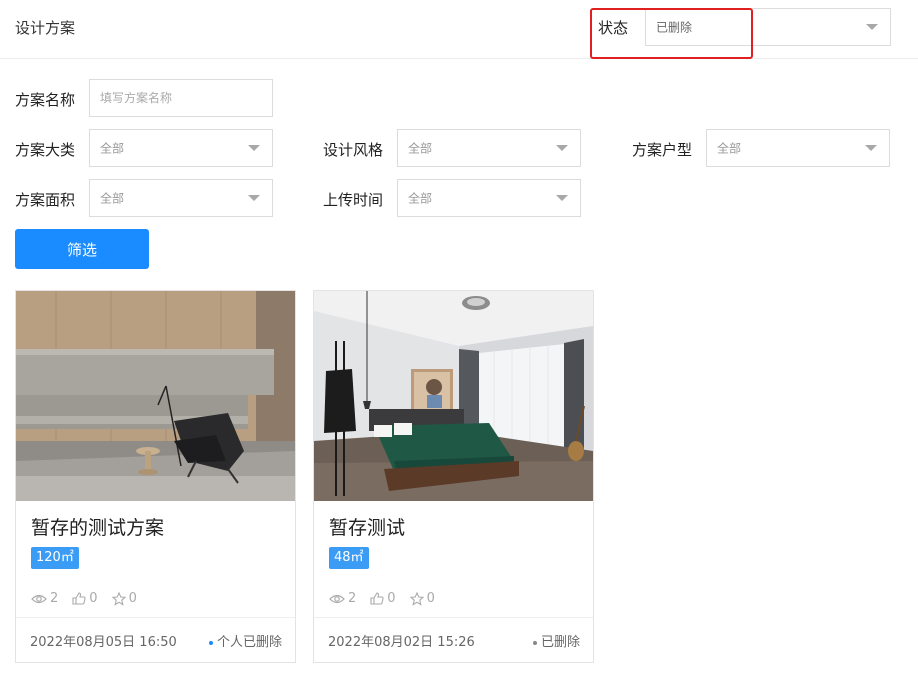  I want to click on card-status: 个人已删除, so click(245, 640).